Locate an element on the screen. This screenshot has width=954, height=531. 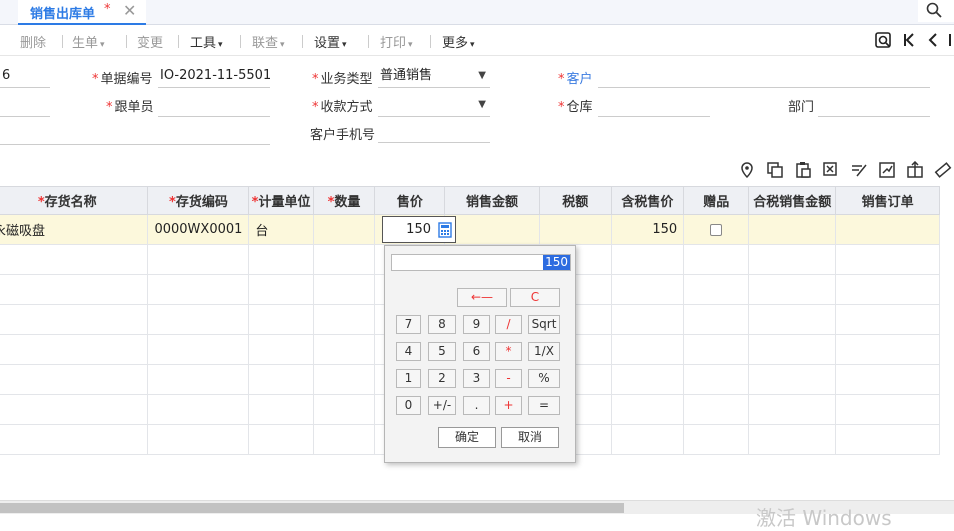
table-row: 永磁吸盘 0000WX0001 台 150 is located at coordinates (470, 229).